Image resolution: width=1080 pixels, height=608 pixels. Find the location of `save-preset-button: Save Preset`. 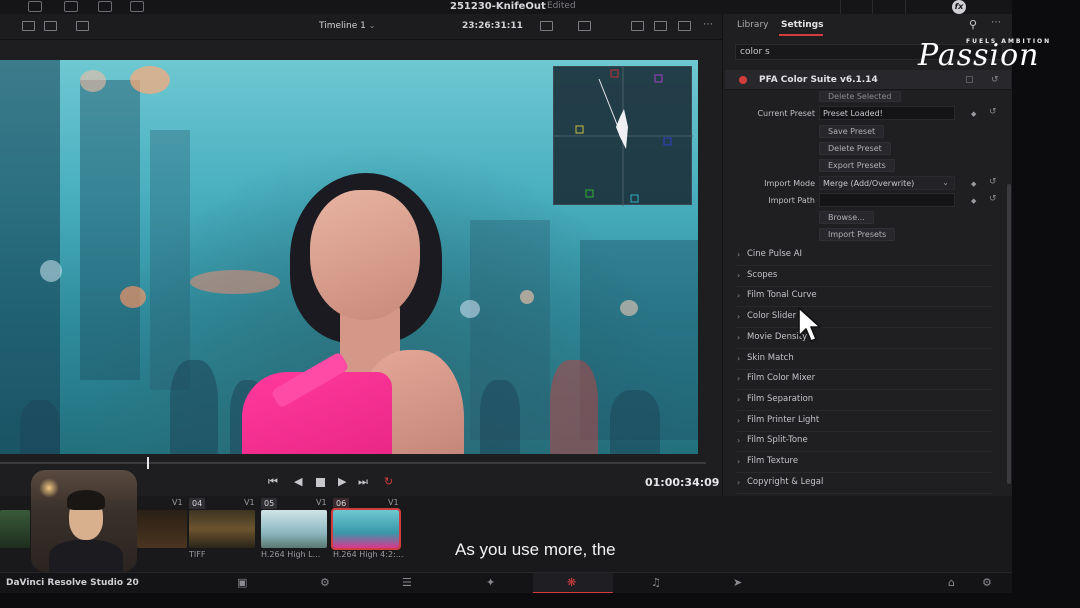

save-preset-button: Save Preset is located at coordinates (852, 131).